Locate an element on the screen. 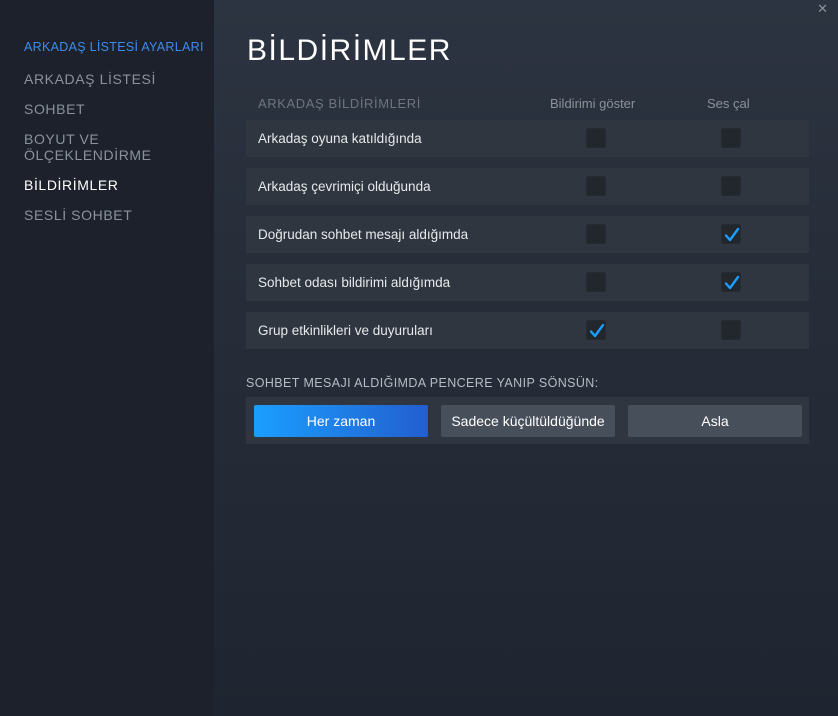 Image resolution: width=838 pixels, height=716 pixels. notification-row: Arkadaş oyuna katıldığında is located at coordinates (527, 138).